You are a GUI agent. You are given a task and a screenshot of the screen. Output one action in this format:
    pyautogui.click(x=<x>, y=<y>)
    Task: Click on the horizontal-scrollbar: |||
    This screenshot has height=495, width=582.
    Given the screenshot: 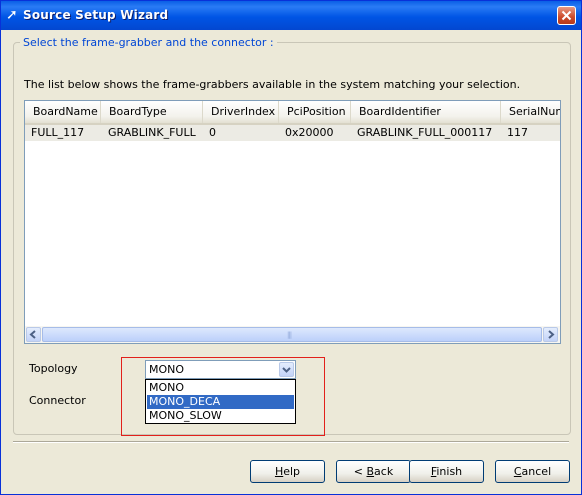 What is the action you would take?
    pyautogui.click(x=292, y=334)
    